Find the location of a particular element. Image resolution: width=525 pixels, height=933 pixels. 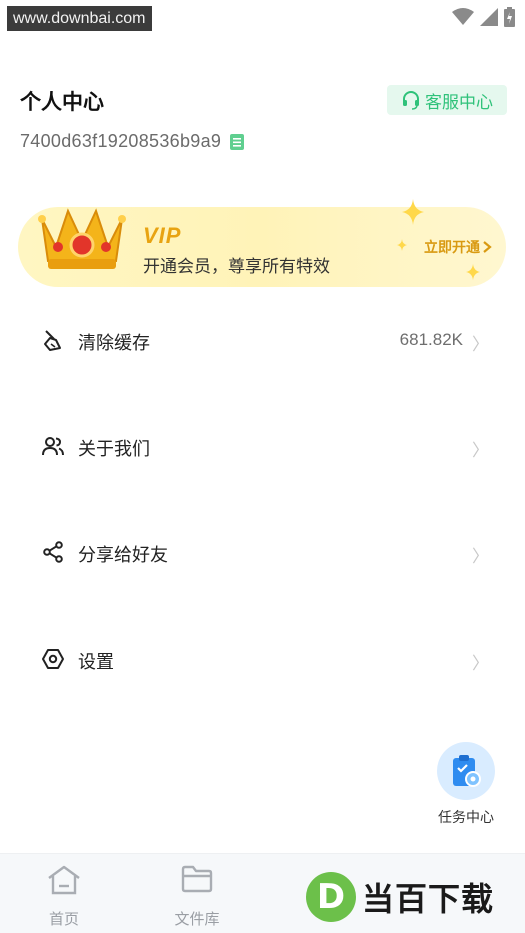

menu-label: 关于我们 is located at coordinates (114, 449).